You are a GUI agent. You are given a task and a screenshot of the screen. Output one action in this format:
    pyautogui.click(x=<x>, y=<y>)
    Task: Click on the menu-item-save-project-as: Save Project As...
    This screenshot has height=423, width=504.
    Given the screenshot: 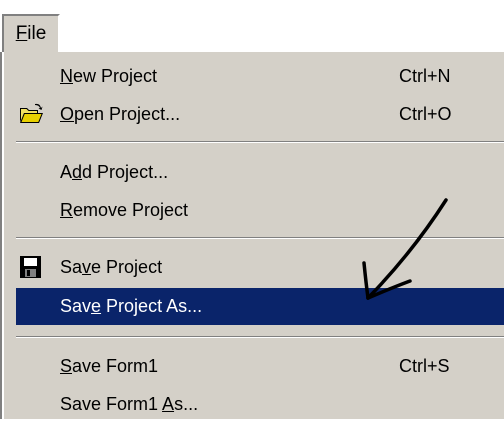 What is the action you would take?
    pyautogui.click(x=260, y=306)
    